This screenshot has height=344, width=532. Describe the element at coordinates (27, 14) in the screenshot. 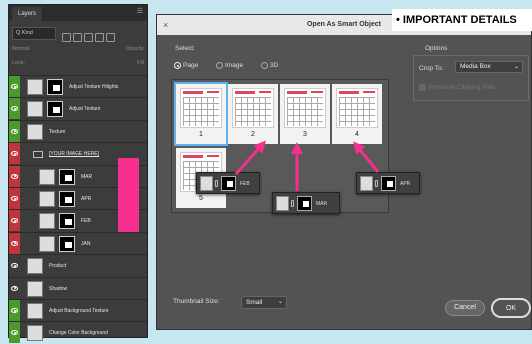

I see `layers-tab: Layers` at that location.